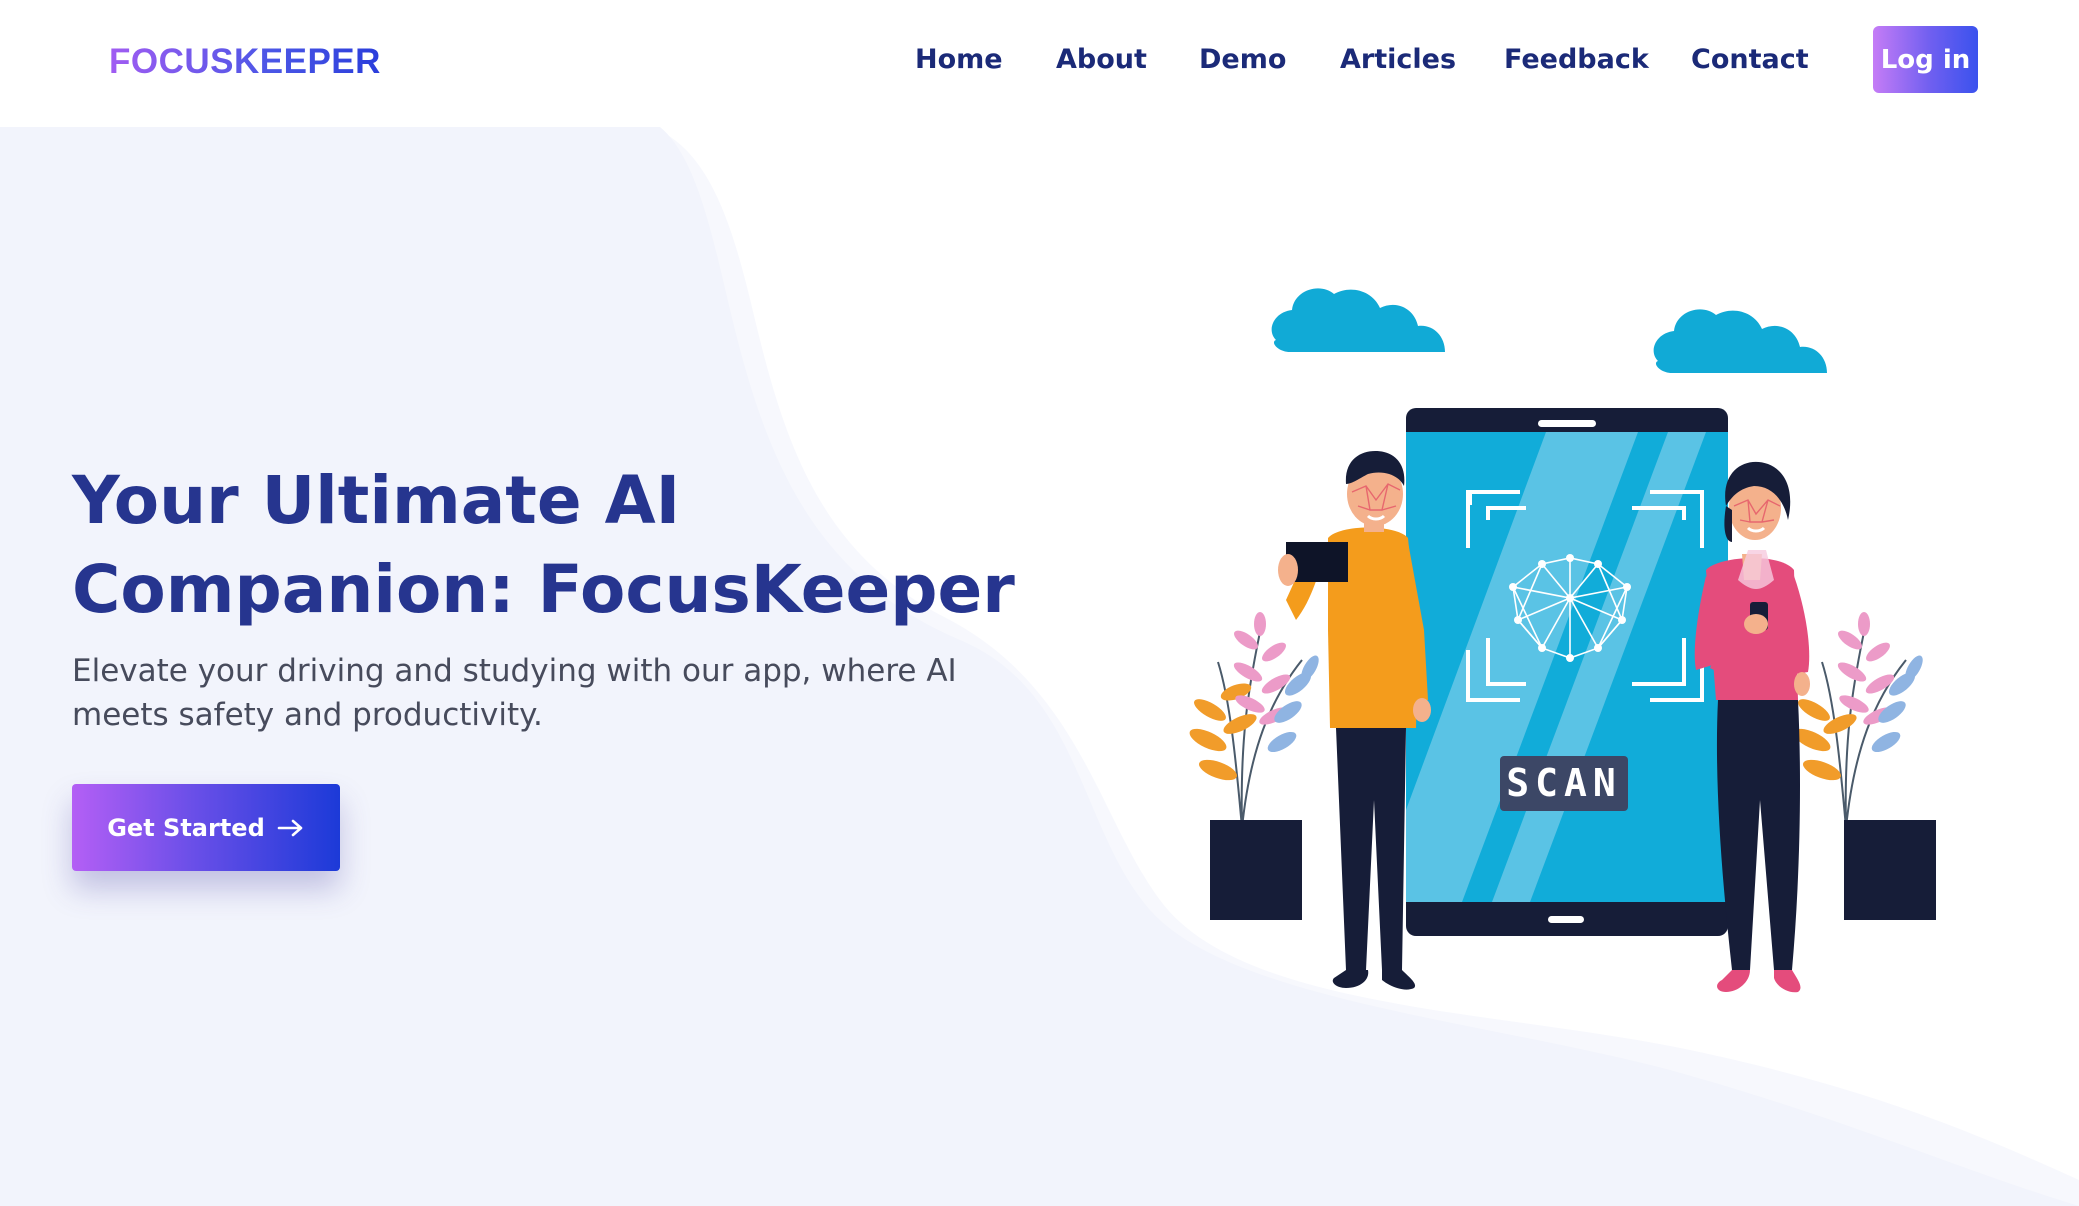 The height and width of the screenshot is (1206, 2079). What do you see at coordinates (959, 59) in the screenshot?
I see `nav-home: Home` at bounding box center [959, 59].